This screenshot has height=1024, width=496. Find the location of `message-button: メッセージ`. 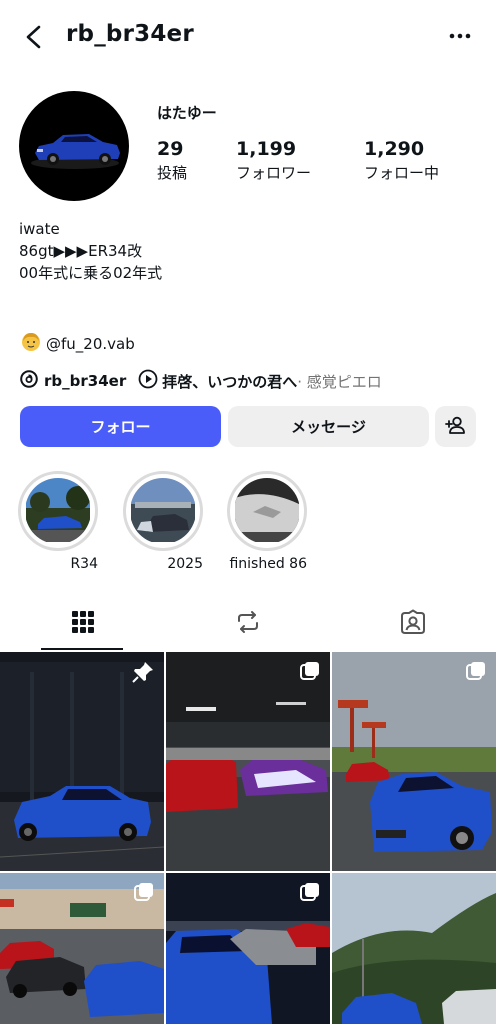

message-button: メッセージ is located at coordinates (328, 426).